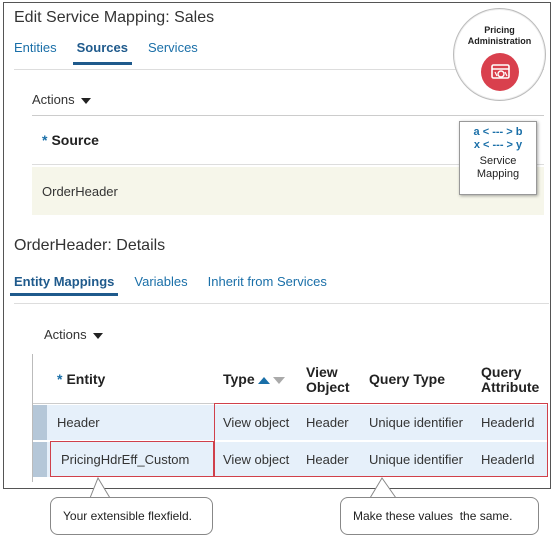 Image resolution: width=554 pixels, height=539 pixels. What do you see at coordinates (35, 52) in the screenshot?
I see `tab-entities: Entities` at bounding box center [35, 52].